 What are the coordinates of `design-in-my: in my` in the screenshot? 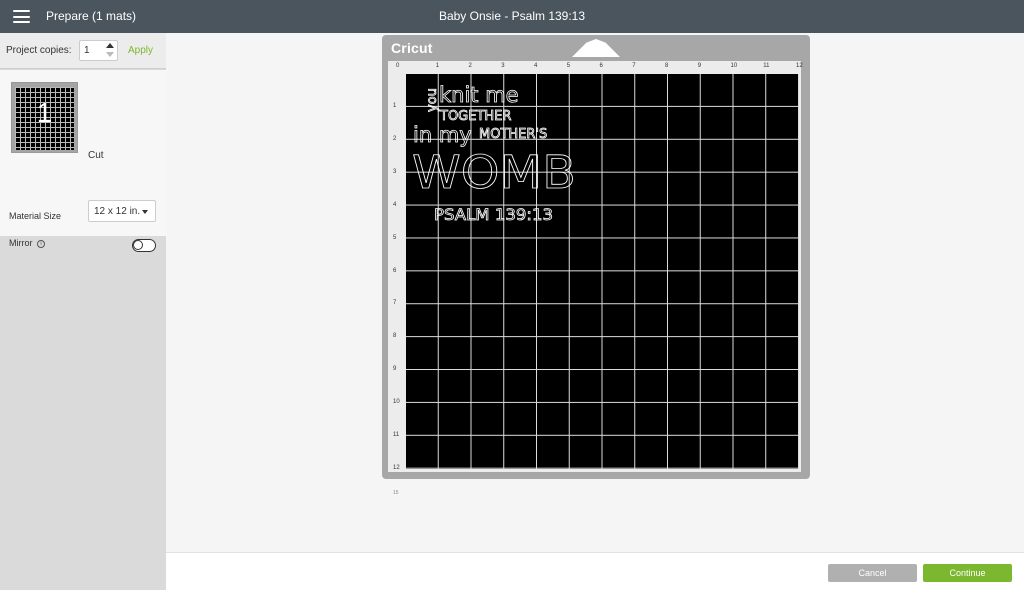 It's located at (442, 135).